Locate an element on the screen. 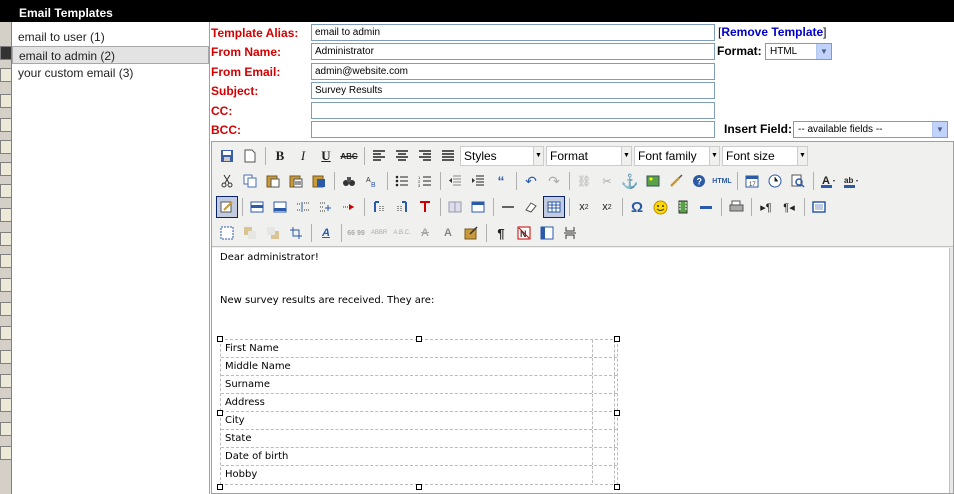  deletion-icon: A is located at coordinates (425, 233).